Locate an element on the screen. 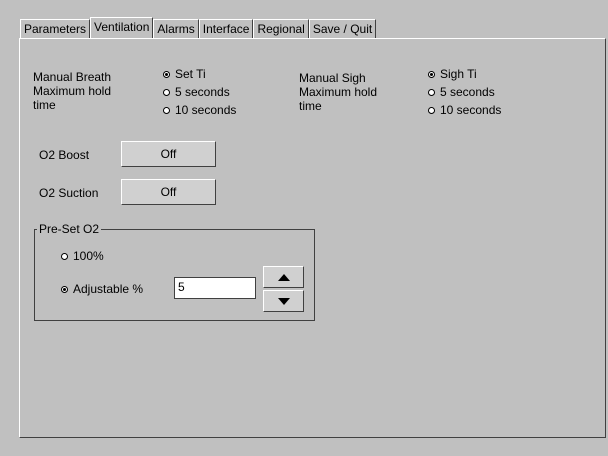  manual-breath-label-line2: Maximum hold is located at coordinates (72, 91).